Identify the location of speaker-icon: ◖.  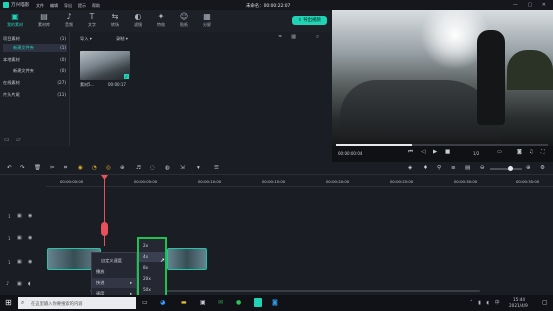
(29, 284).